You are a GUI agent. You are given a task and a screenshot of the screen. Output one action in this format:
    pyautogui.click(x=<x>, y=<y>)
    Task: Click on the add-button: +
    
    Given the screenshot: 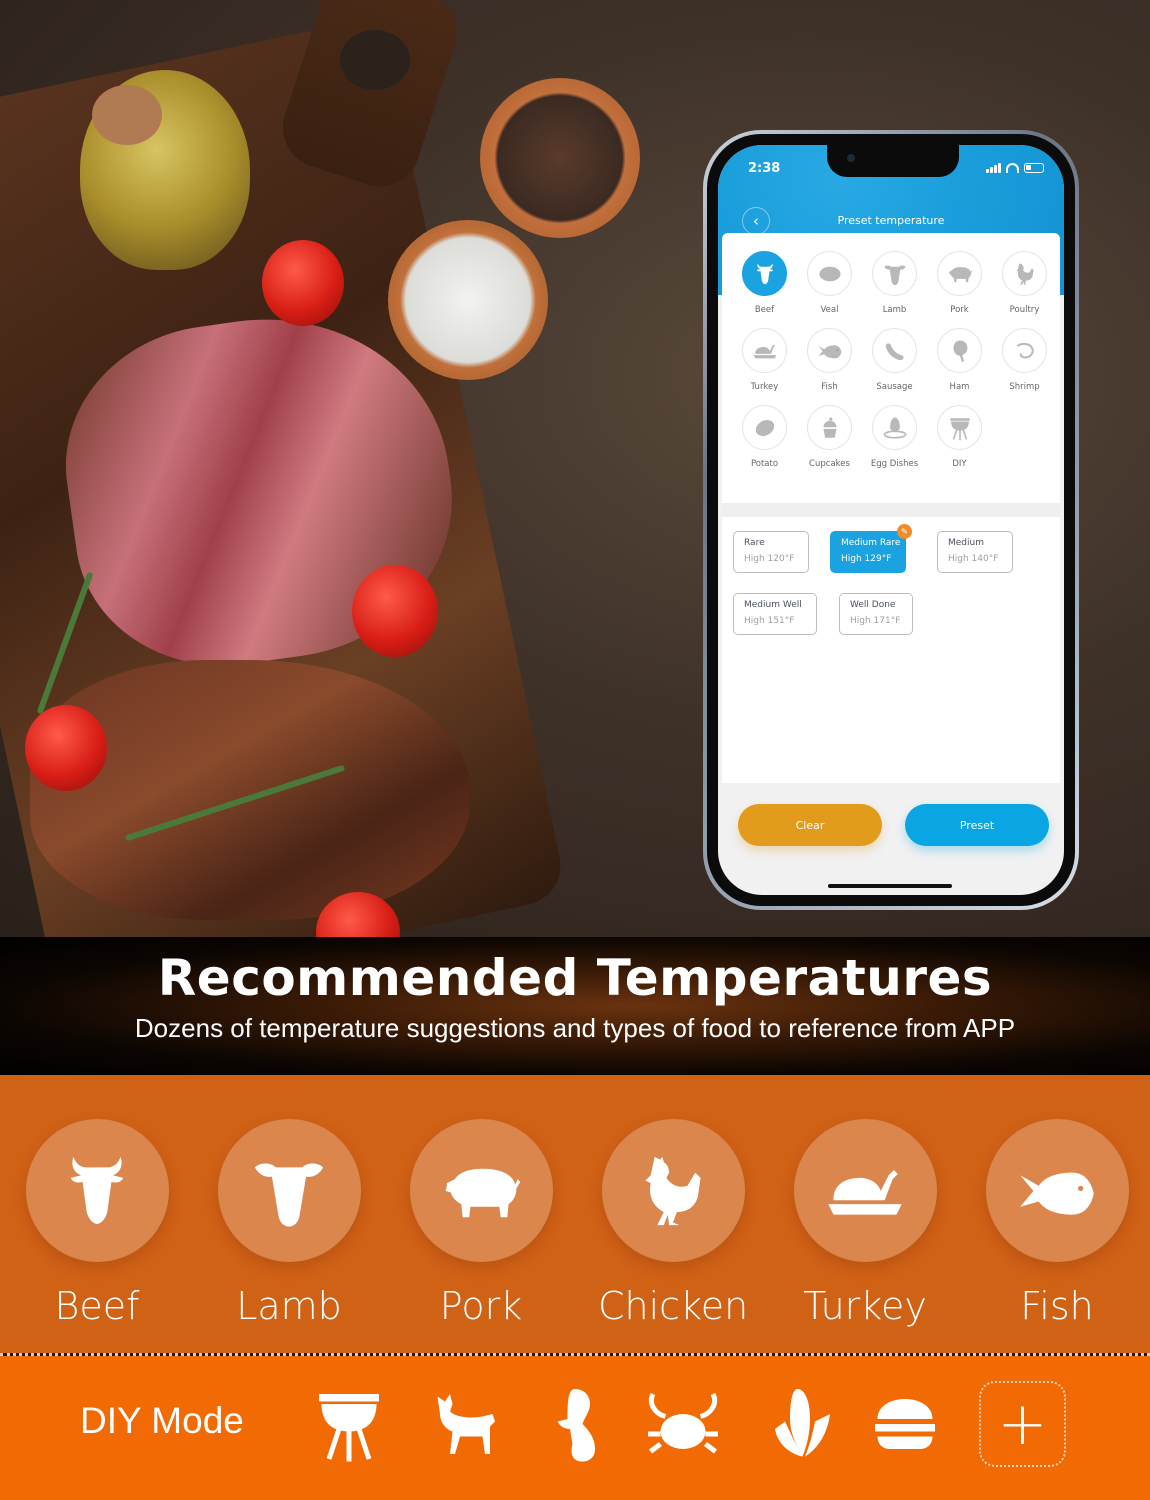 What is the action you would take?
    pyautogui.click(x=1022, y=1424)
    